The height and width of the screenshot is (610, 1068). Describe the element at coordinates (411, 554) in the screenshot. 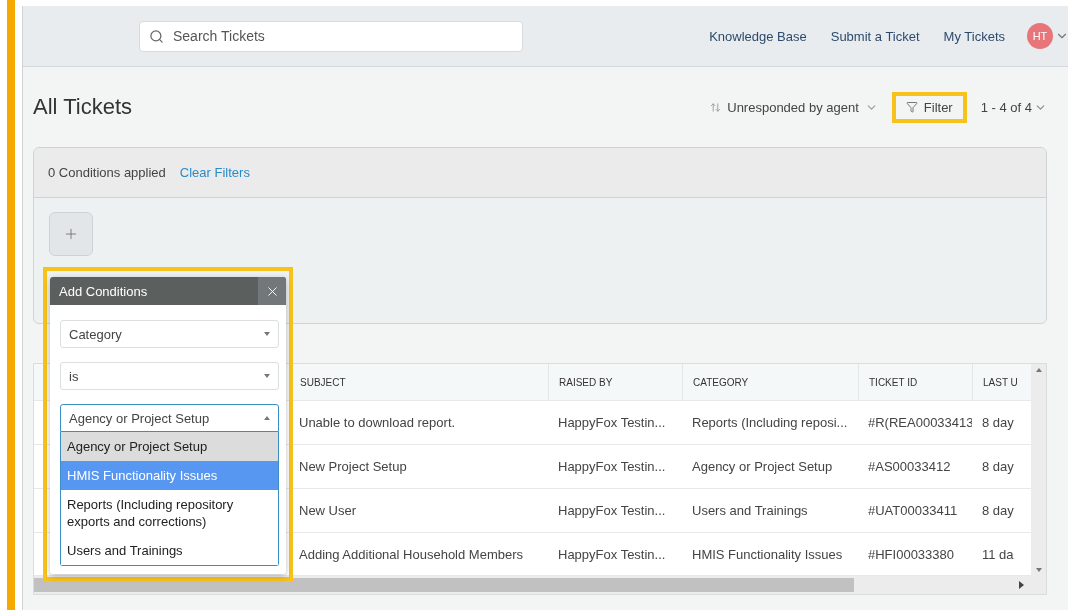

I see `table-cell-text: Adding Additional Household Members` at that location.